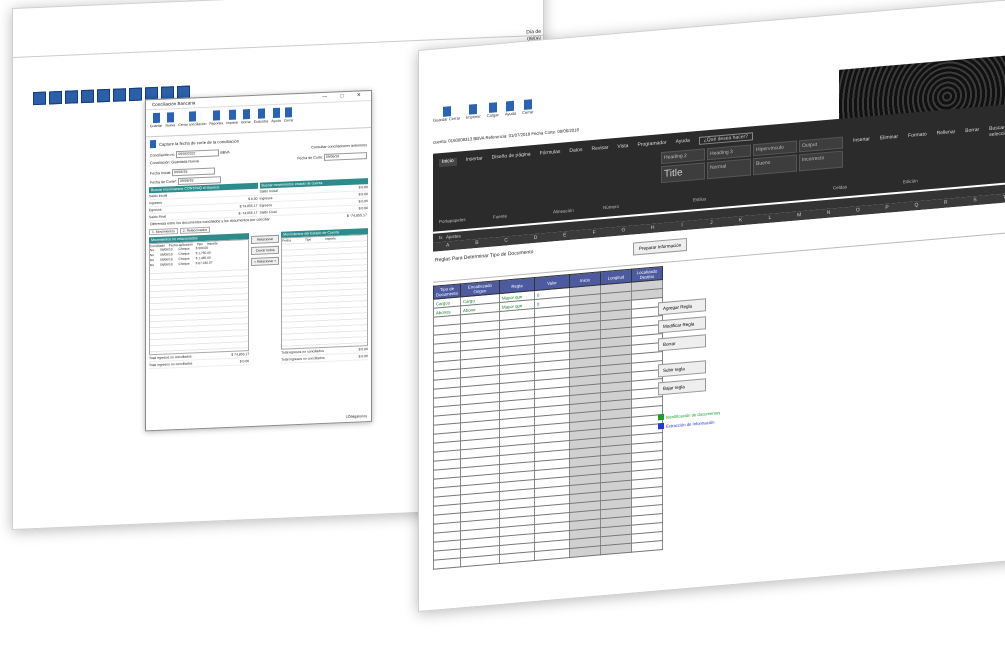  What do you see at coordinates (550, 154) in the screenshot?
I see `ribbon-tab: Fórmulas` at bounding box center [550, 154].